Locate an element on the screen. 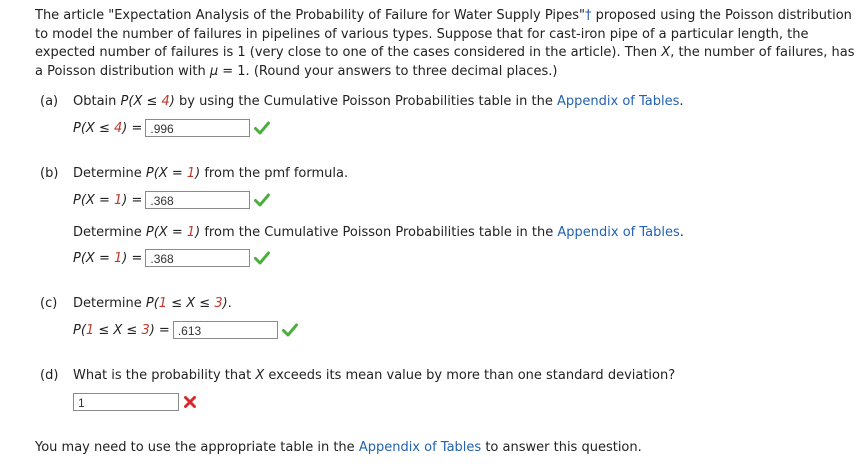 The height and width of the screenshot is (475, 868). part-a-answer-input: .996 is located at coordinates (198, 128).